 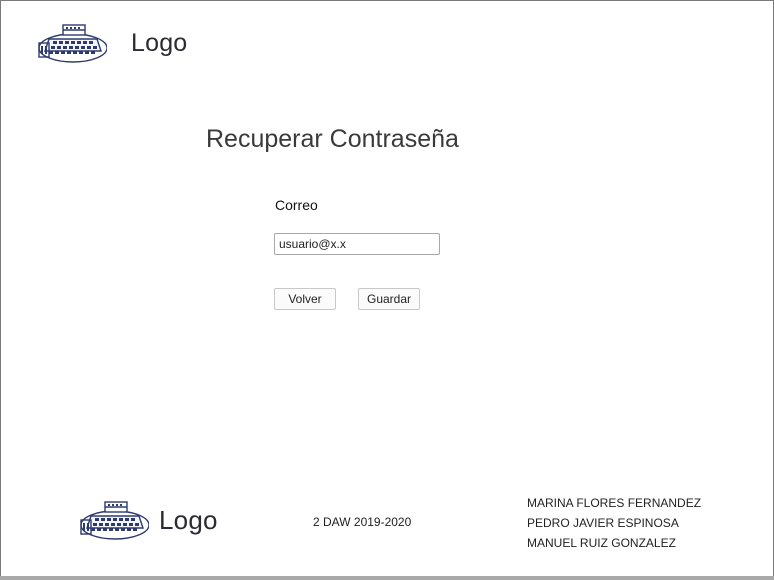 I want to click on back-button: Volver, so click(x=305, y=299).